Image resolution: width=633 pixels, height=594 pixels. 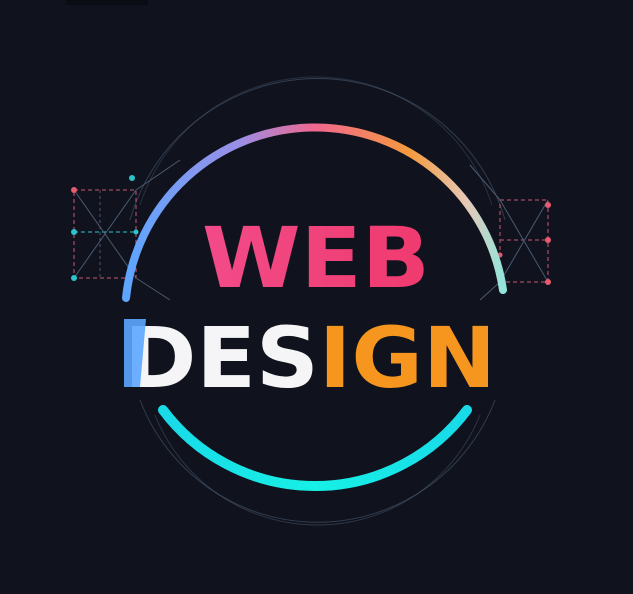 I want to click on design-part-ign: IGN, so click(x=407, y=358).